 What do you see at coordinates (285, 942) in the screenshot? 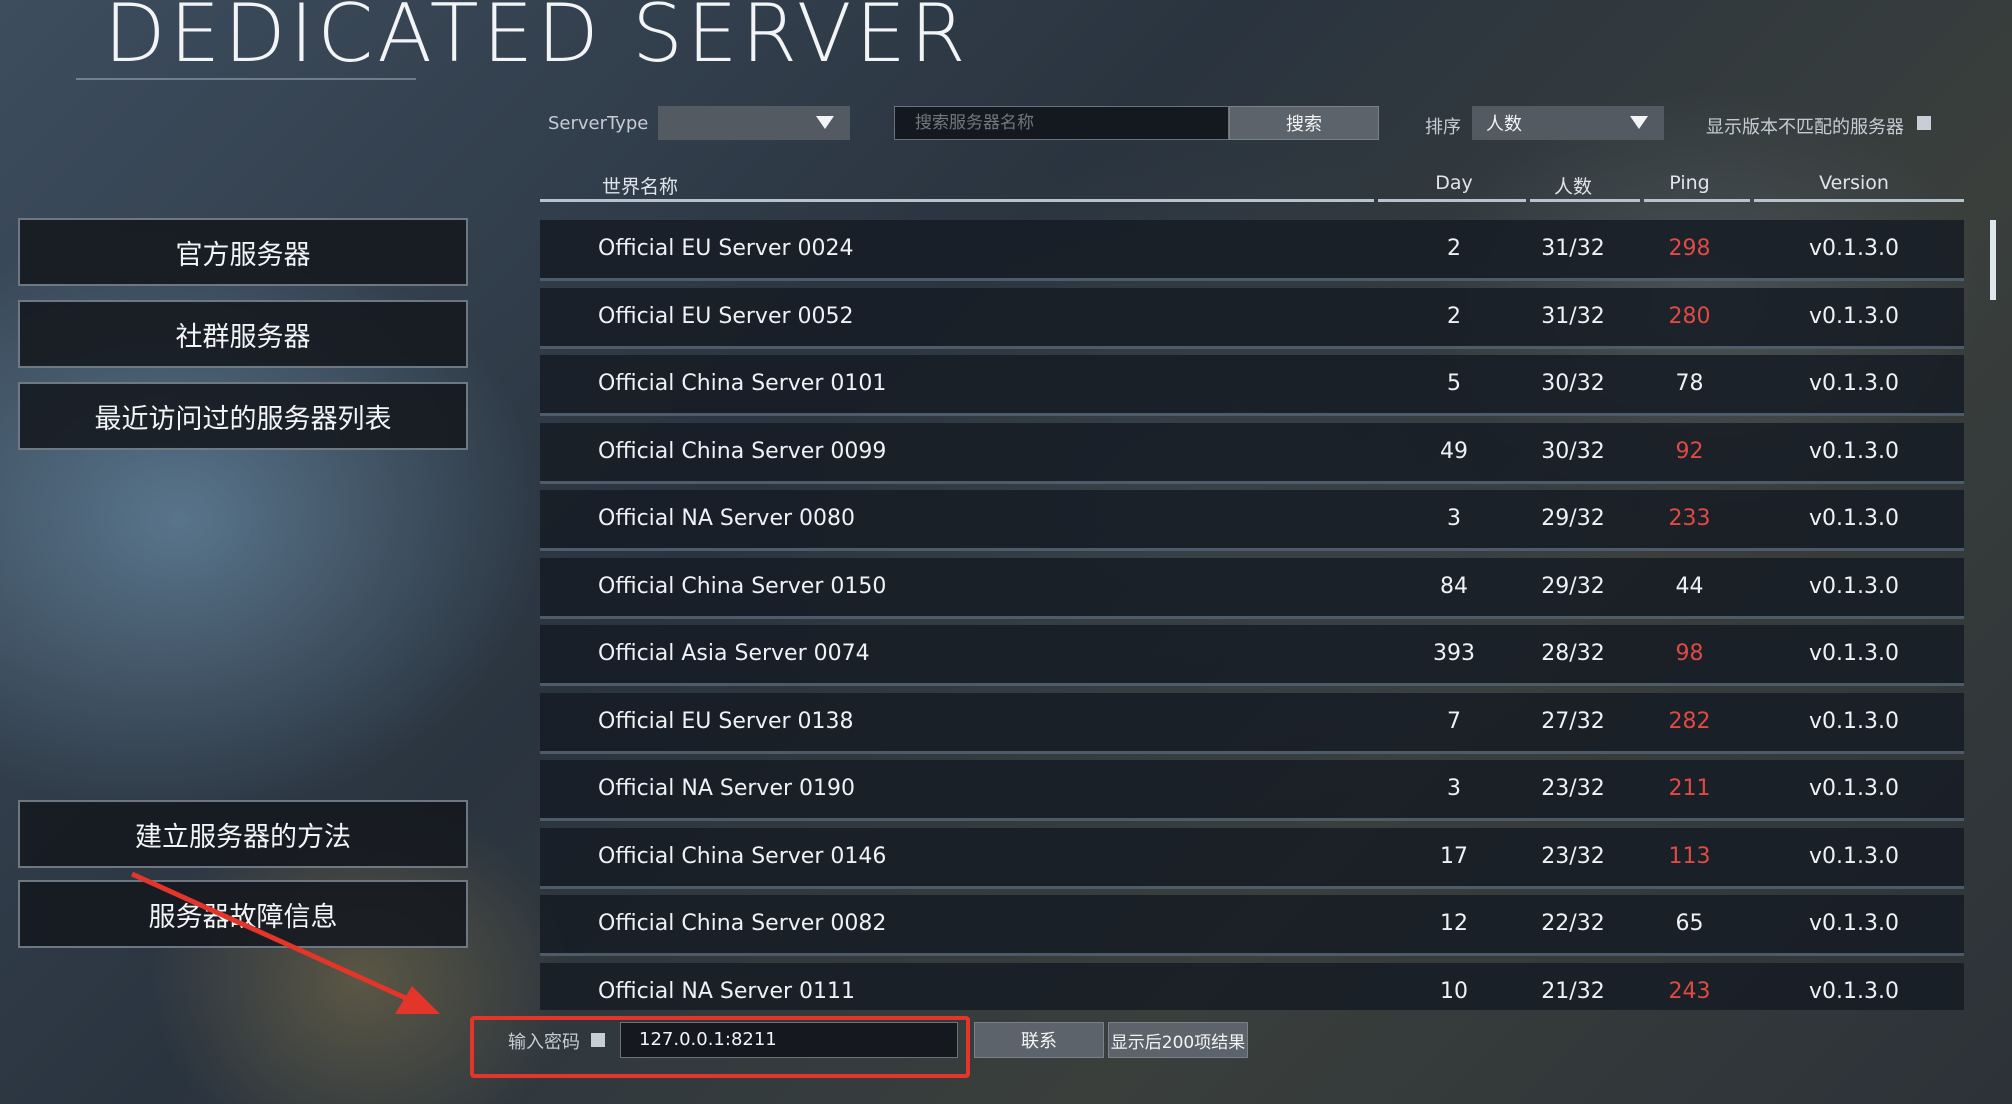
I see `annotation-arrow-icon` at bounding box center [285, 942].